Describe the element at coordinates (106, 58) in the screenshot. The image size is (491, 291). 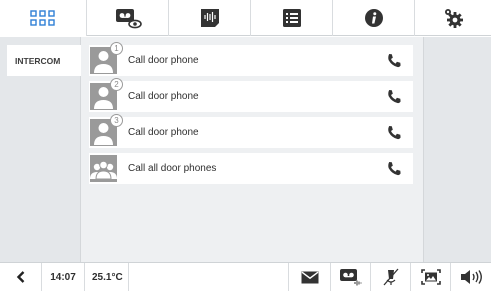
I see `person-icon: 1` at that location.